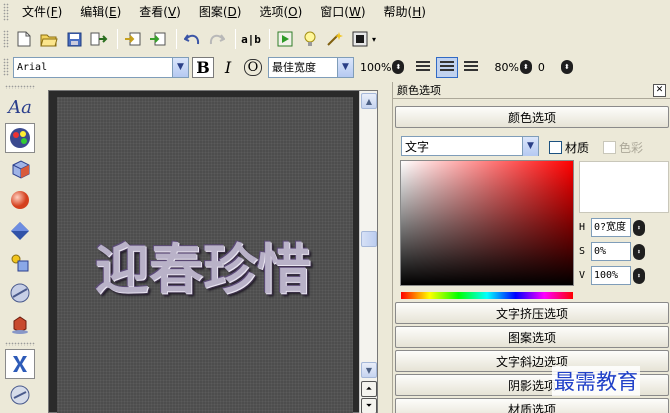 The height and width of the screenshot is (413, 670). What do you see at coordinates (20, 138) in the screenshot?
I see `color-palette-tool` at bounding box center [20, 138].